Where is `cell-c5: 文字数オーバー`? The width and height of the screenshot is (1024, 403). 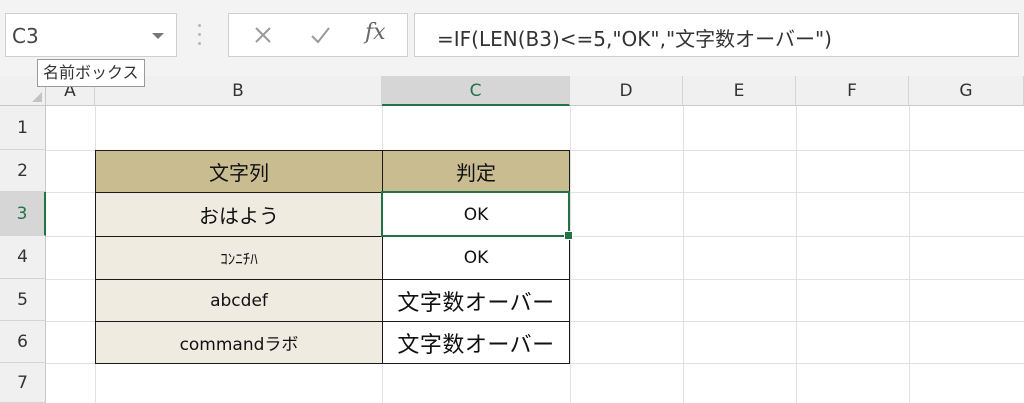
cell-c5: 文字数オーバー is located at coordinates (476, 300).